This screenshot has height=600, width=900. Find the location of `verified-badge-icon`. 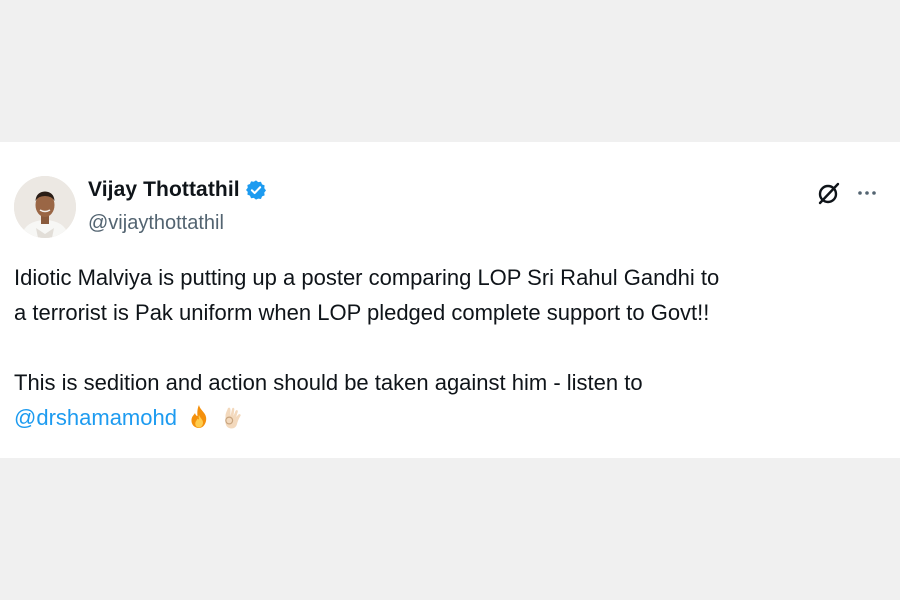

verified-badge-icon is located at coordinates (256, 190).